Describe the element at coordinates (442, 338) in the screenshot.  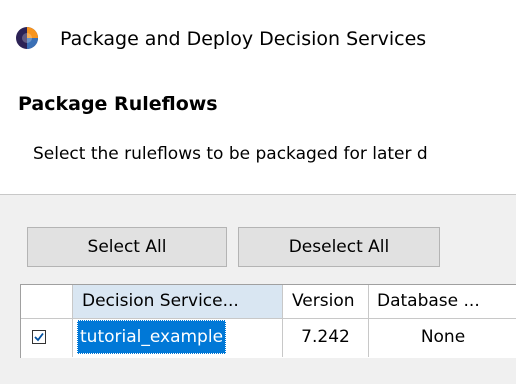
I see `row-database-cell: None` at that location.